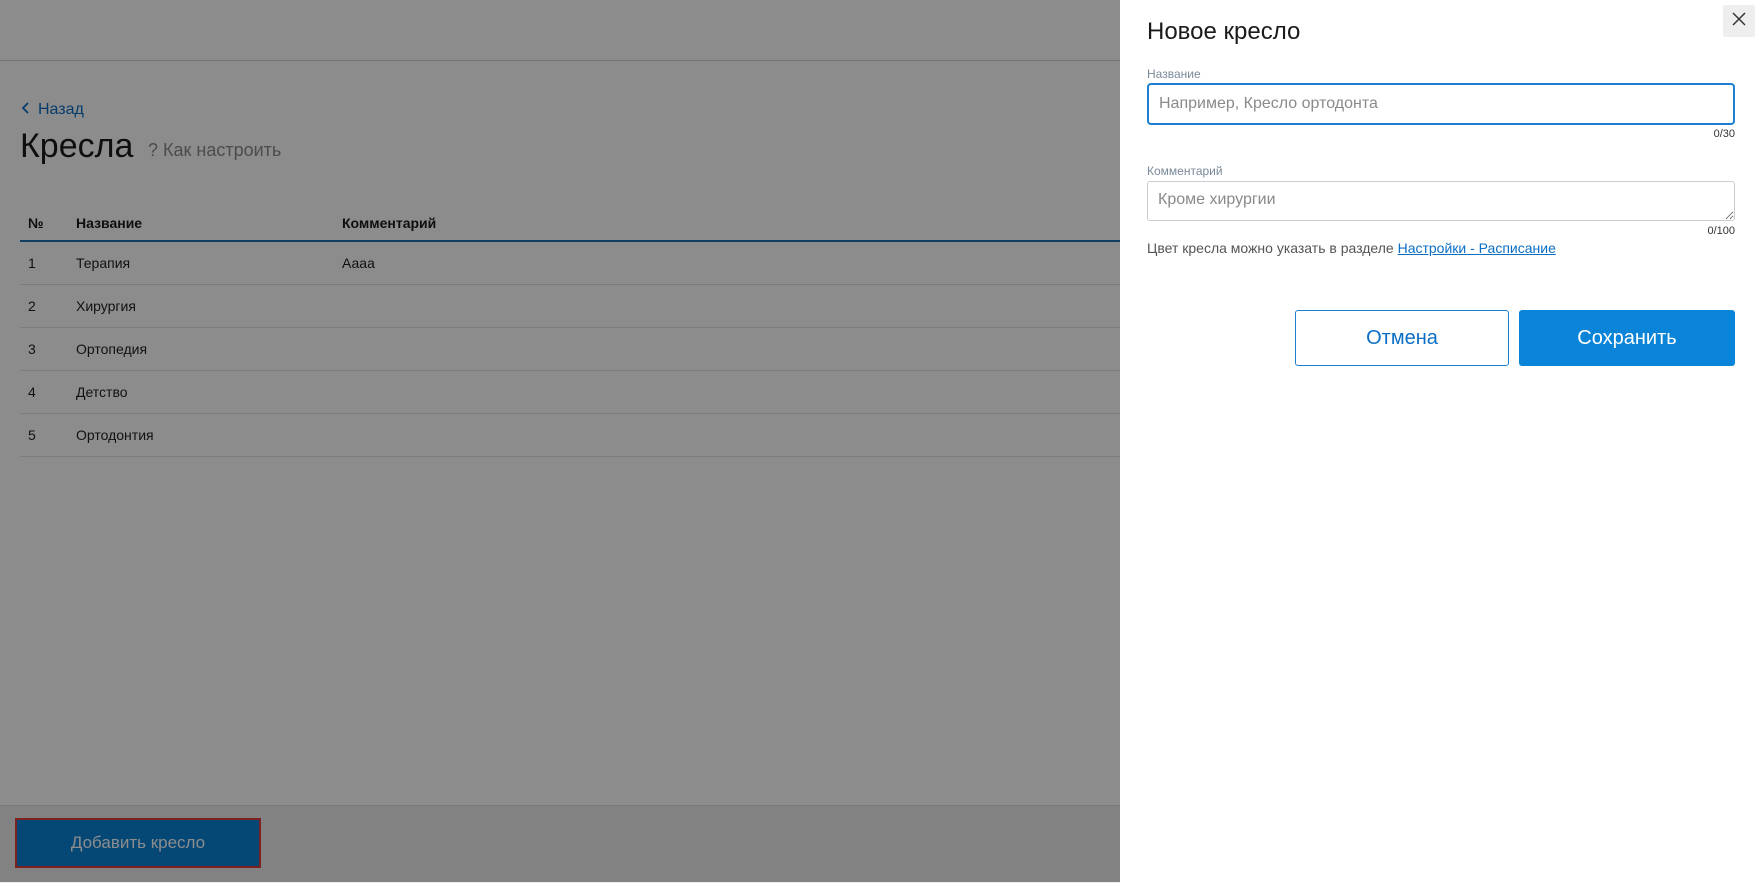 The width and height of the screenshot is (1757, 883). I want to click on close-icon, so click(1739, 21).